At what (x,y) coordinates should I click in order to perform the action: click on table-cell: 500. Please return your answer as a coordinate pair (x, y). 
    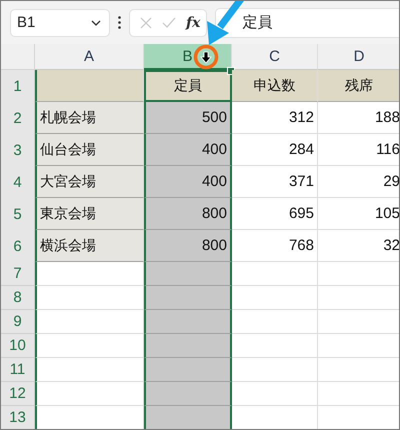
    Looking at the image, I should click on (188, 118).